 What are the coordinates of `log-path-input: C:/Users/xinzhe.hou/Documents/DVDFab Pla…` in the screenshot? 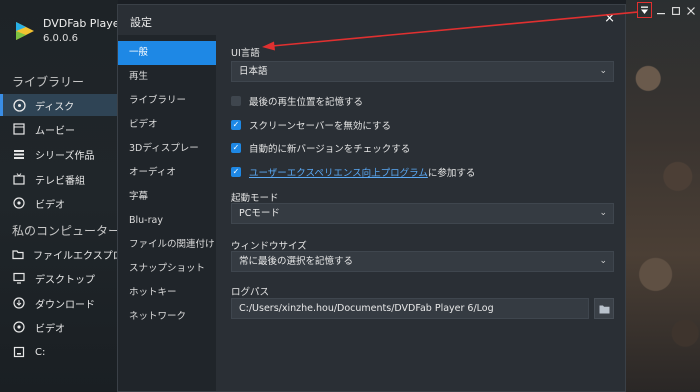 It's located at (410, 308).